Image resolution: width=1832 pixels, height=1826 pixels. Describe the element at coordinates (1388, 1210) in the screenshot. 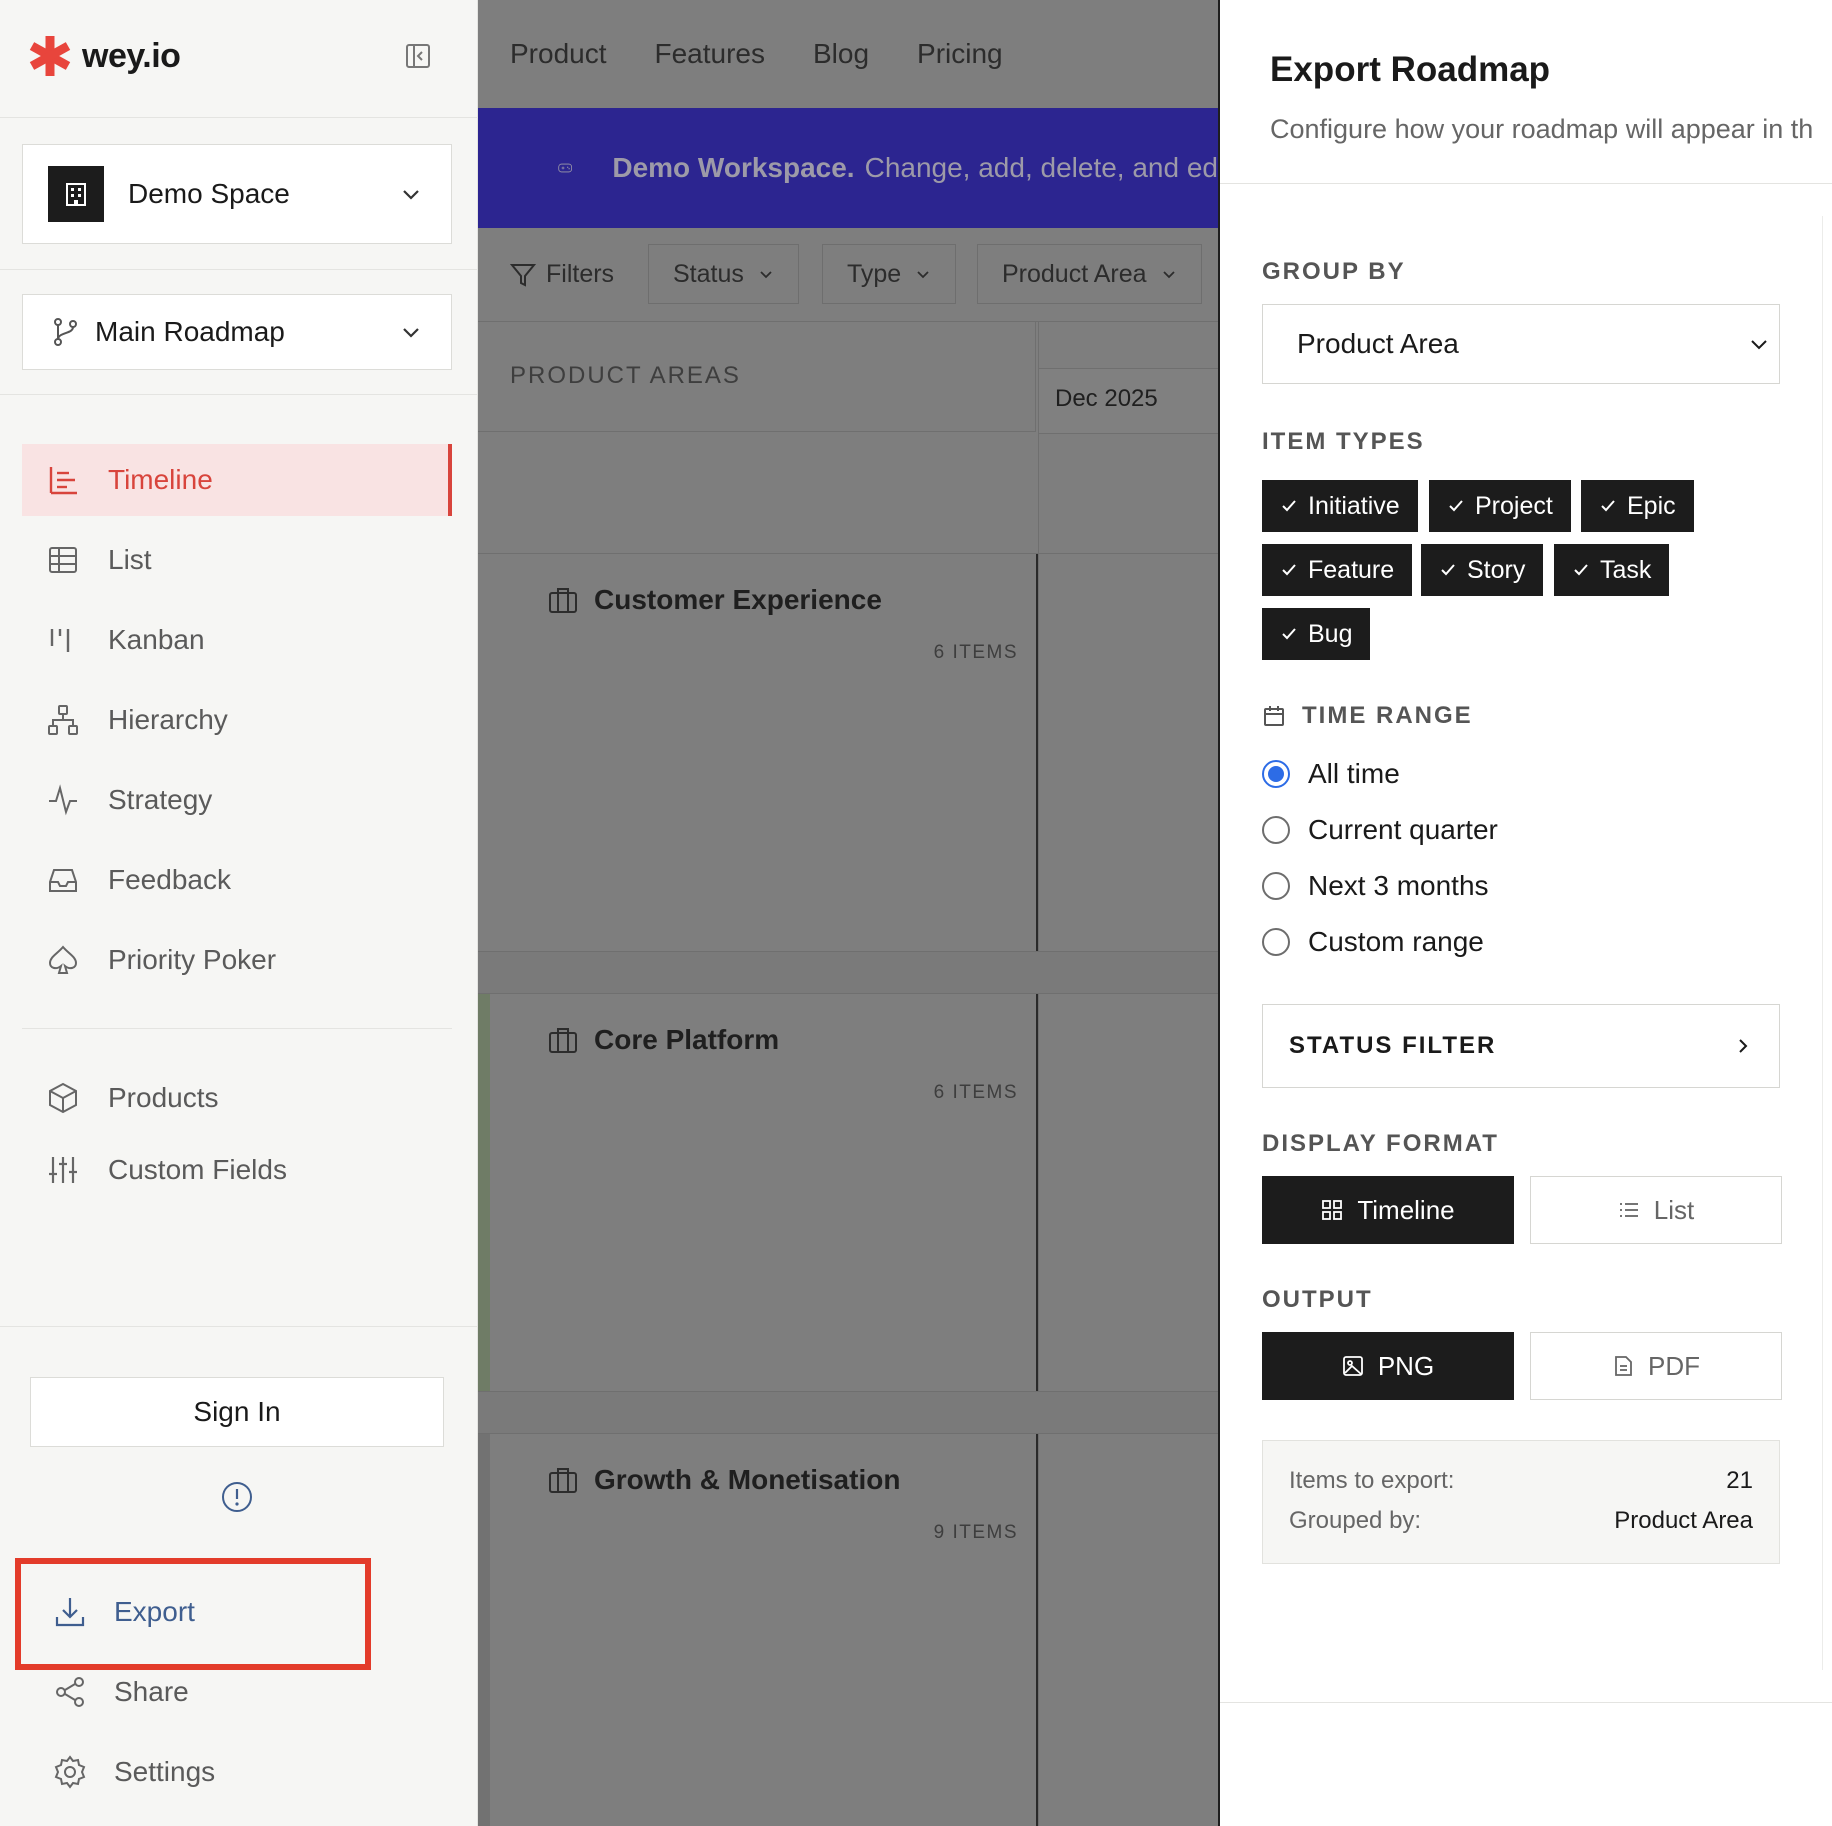

I see `display-format-timeline: Timeline` at that location.